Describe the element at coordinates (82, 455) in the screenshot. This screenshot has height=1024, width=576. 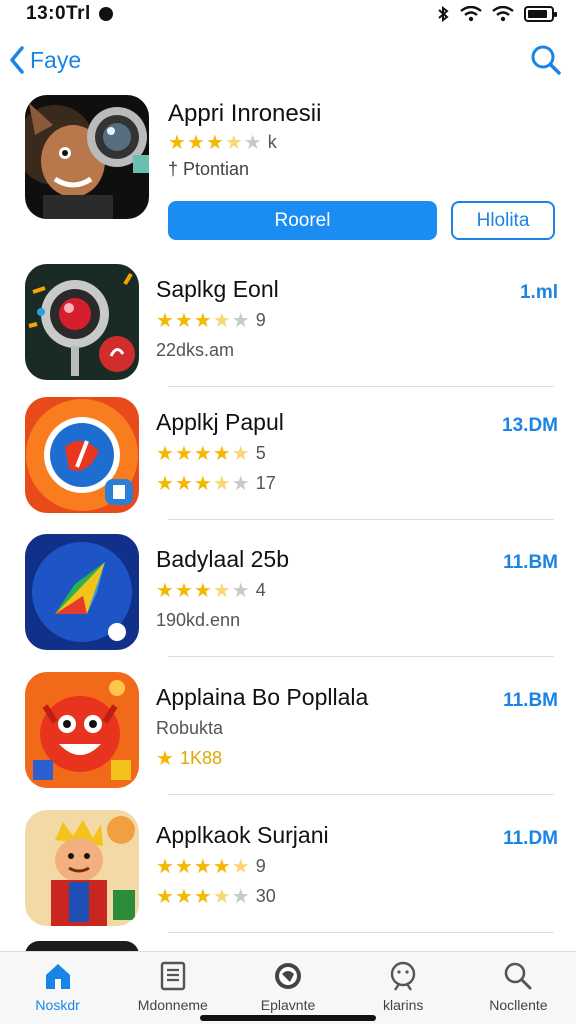
I see `compass-game-icon` at that location.